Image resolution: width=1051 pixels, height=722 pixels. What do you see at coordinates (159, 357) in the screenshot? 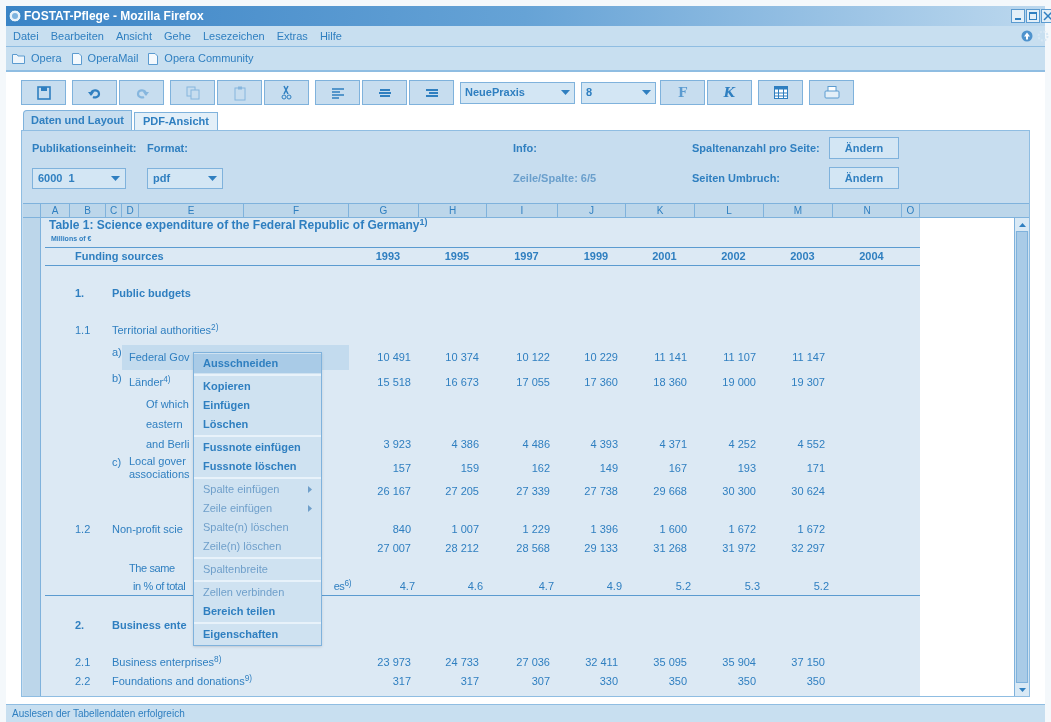
I see `row-label: Federal Gov` at bounding box center [159, 357].